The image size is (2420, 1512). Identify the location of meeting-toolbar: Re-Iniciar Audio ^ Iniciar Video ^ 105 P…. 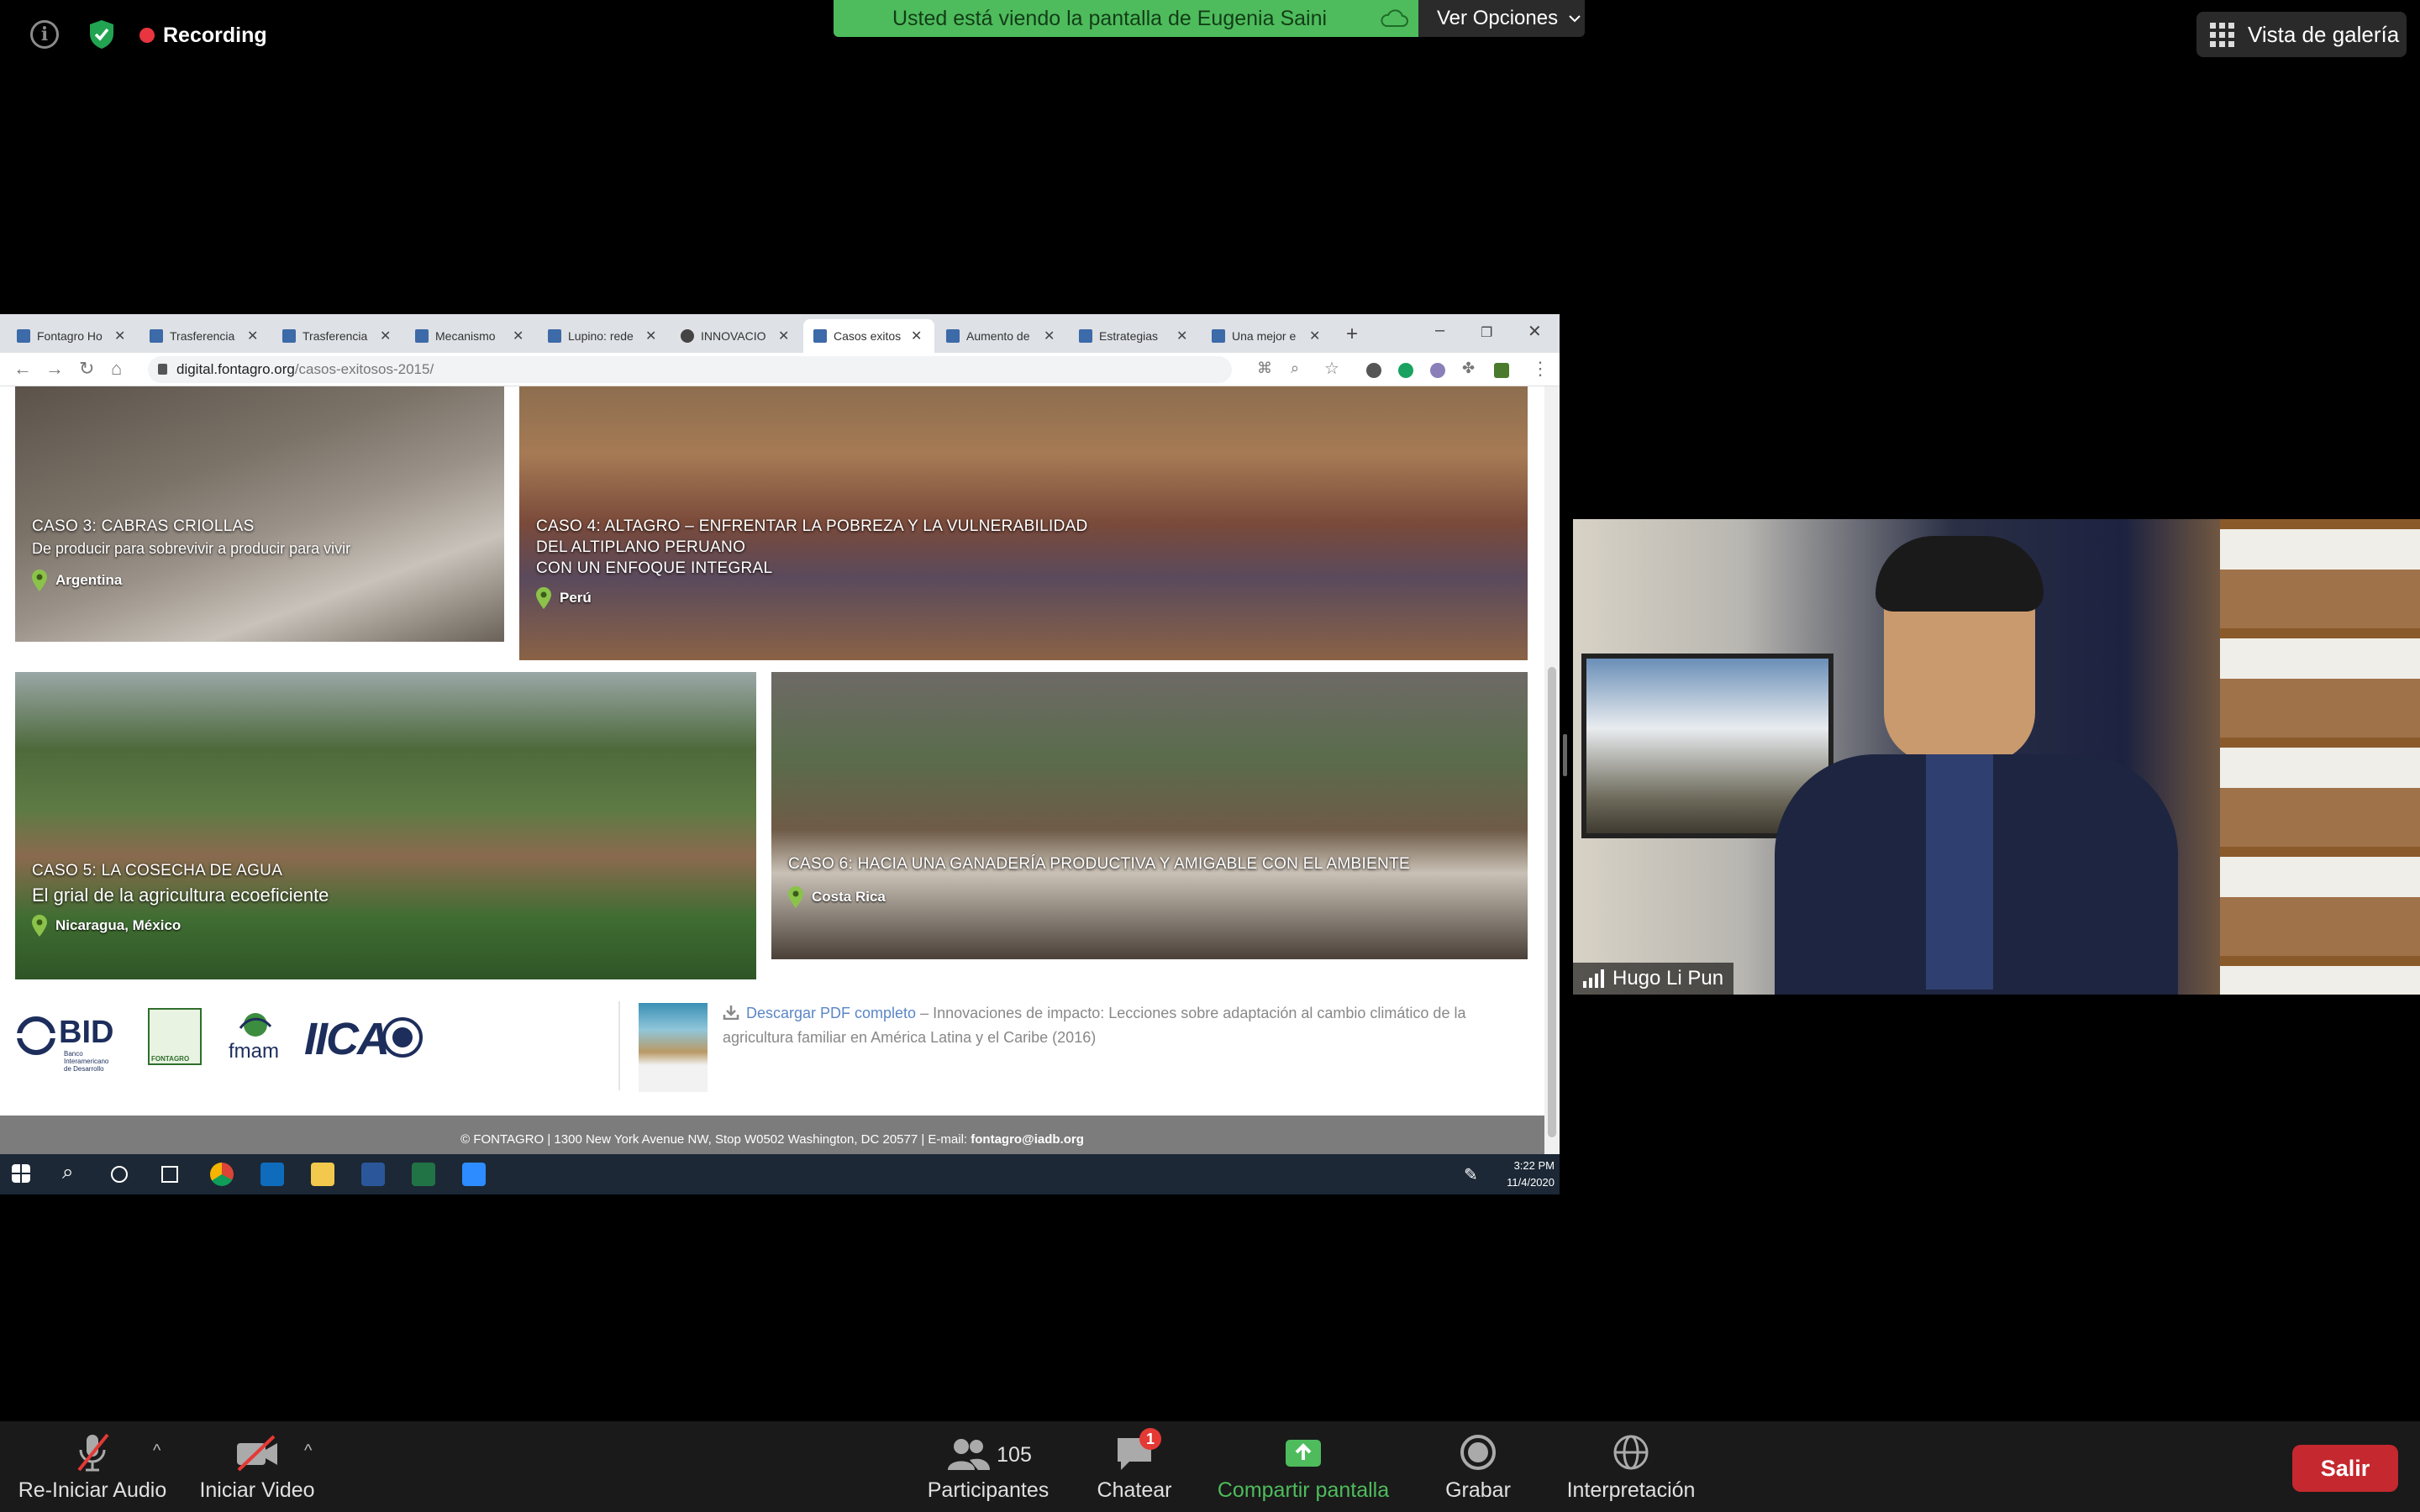
(1210, 1466).